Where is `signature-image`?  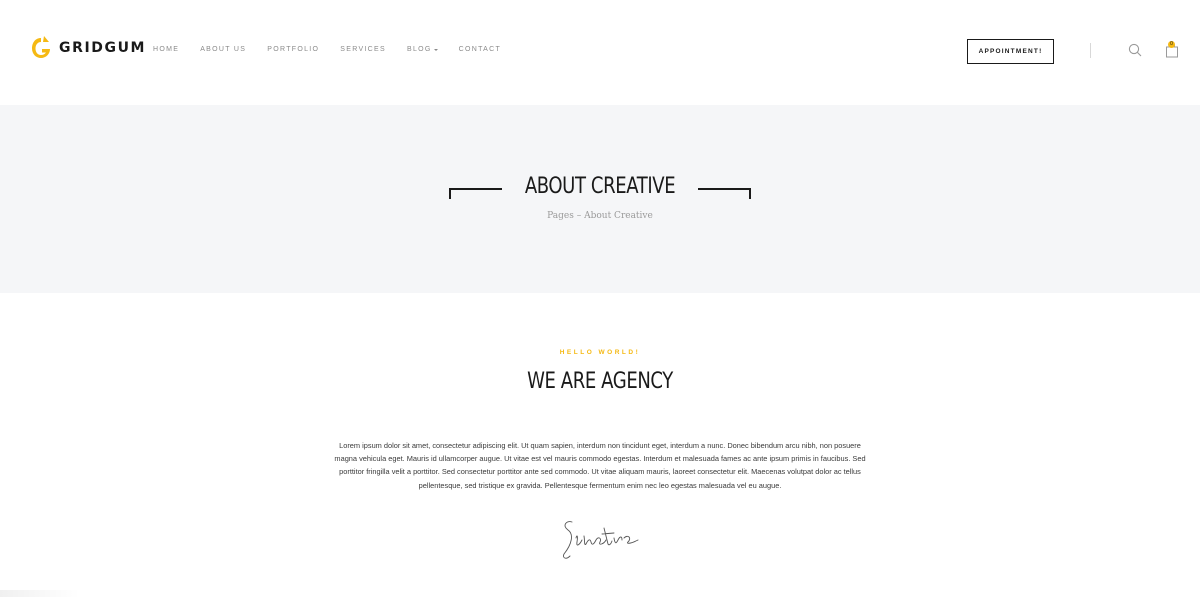
signature-image is located at coordinates (601, 540).